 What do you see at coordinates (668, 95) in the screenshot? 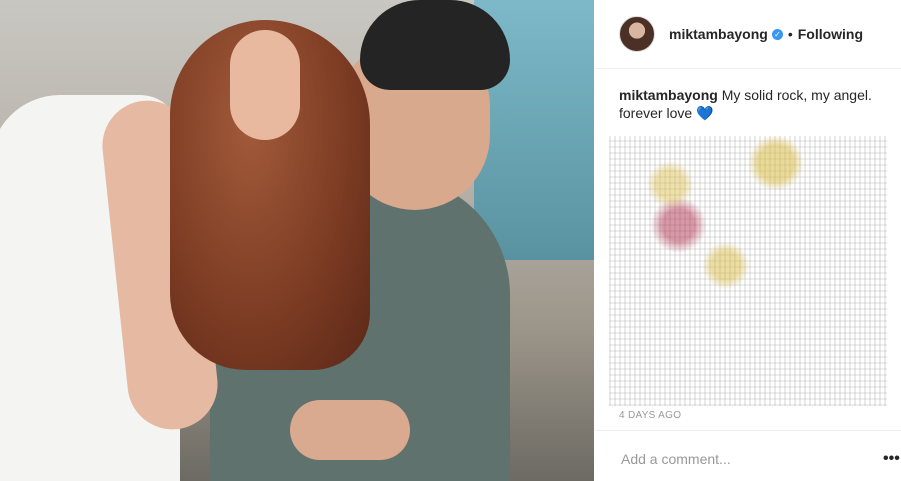
I see `caption-username: miktambayong` at bounding box center [668, 95].